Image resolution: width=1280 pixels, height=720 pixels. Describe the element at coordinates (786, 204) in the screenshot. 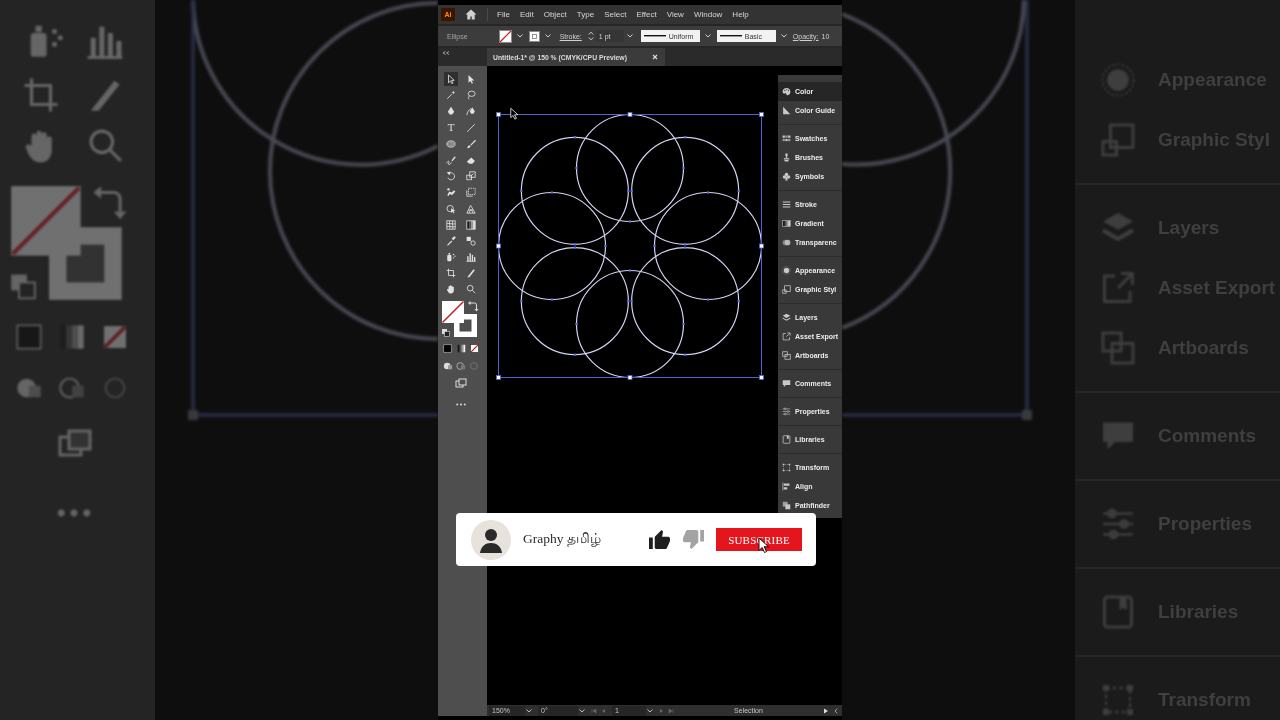

I see `lines-icon` at that location.